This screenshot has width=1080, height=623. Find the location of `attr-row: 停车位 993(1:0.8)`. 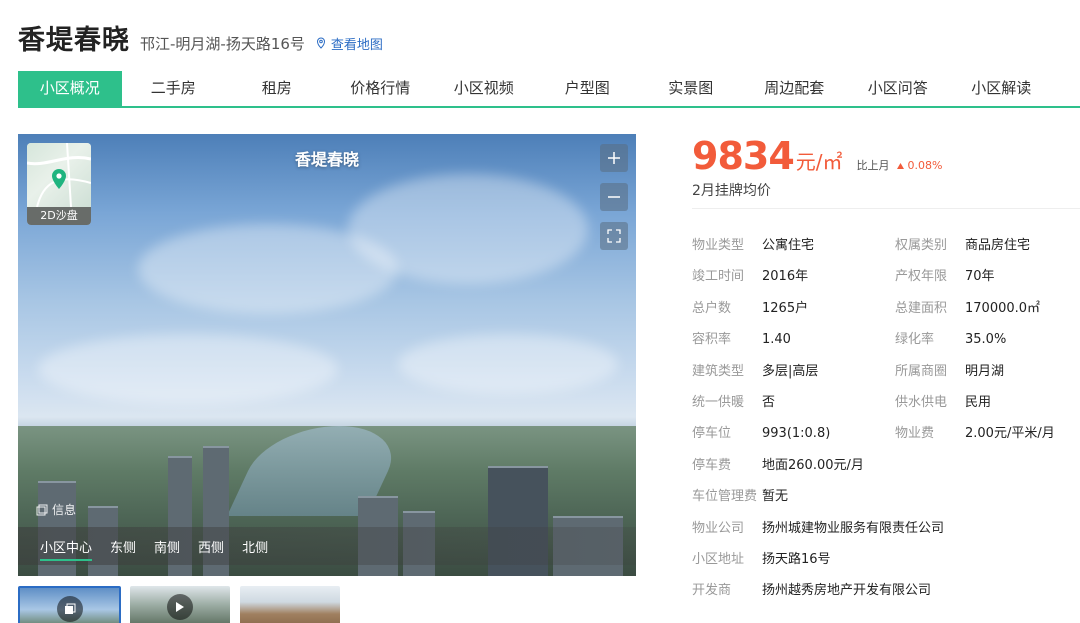

attr-row: 停车位 993(1:0.8) is located at coordinates (761, 431).